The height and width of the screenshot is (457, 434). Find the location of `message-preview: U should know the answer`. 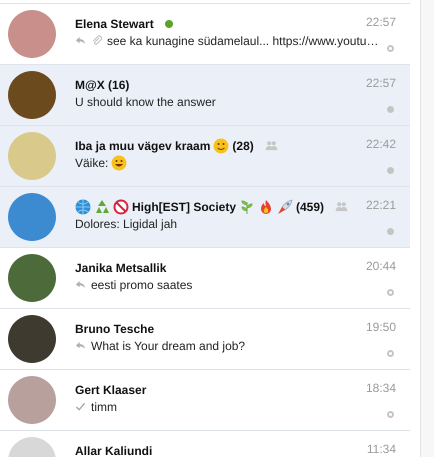

message-preview: U should know the answer is located at coordinates (145, 101).